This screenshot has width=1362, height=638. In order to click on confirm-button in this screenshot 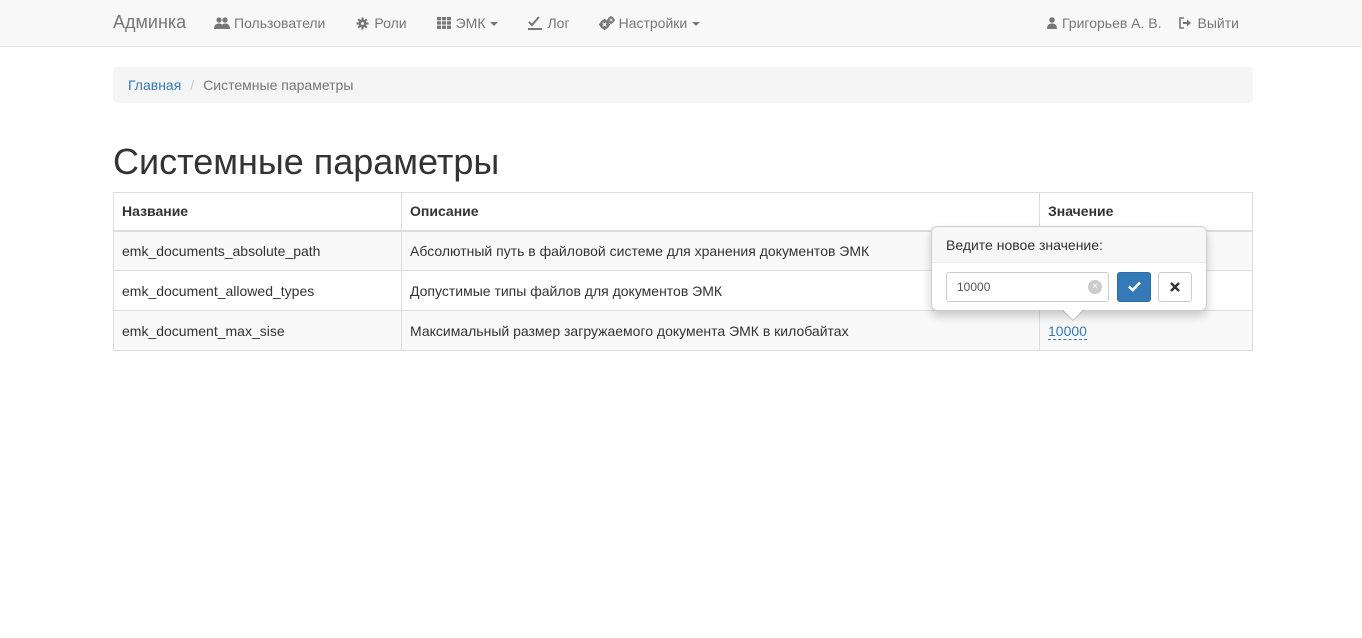, I will do `click(1134, 287)`.